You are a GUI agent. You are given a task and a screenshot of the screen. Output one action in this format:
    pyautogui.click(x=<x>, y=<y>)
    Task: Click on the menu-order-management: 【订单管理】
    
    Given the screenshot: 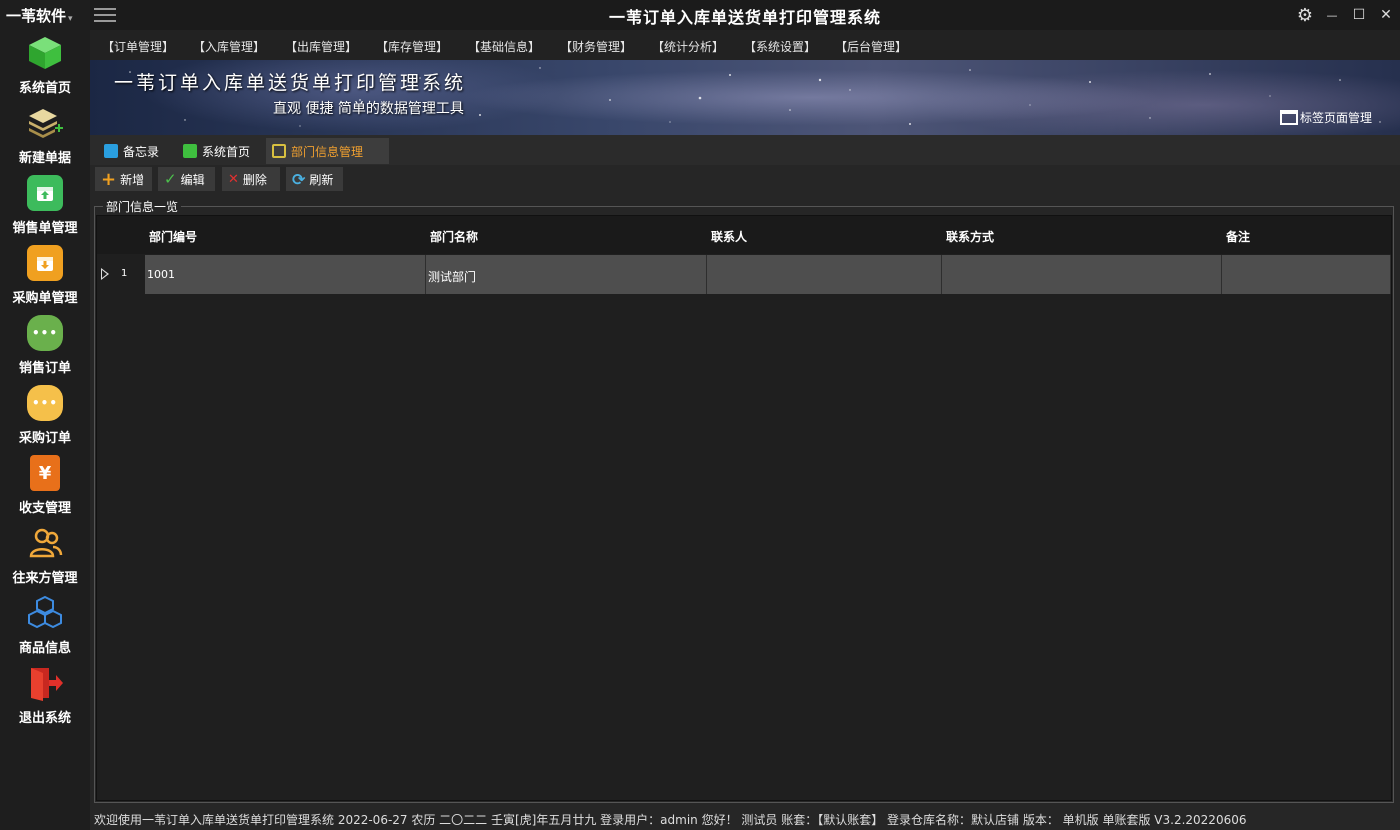 What is the action you would take?
    pyautogui.click(x=138, y=46)
    